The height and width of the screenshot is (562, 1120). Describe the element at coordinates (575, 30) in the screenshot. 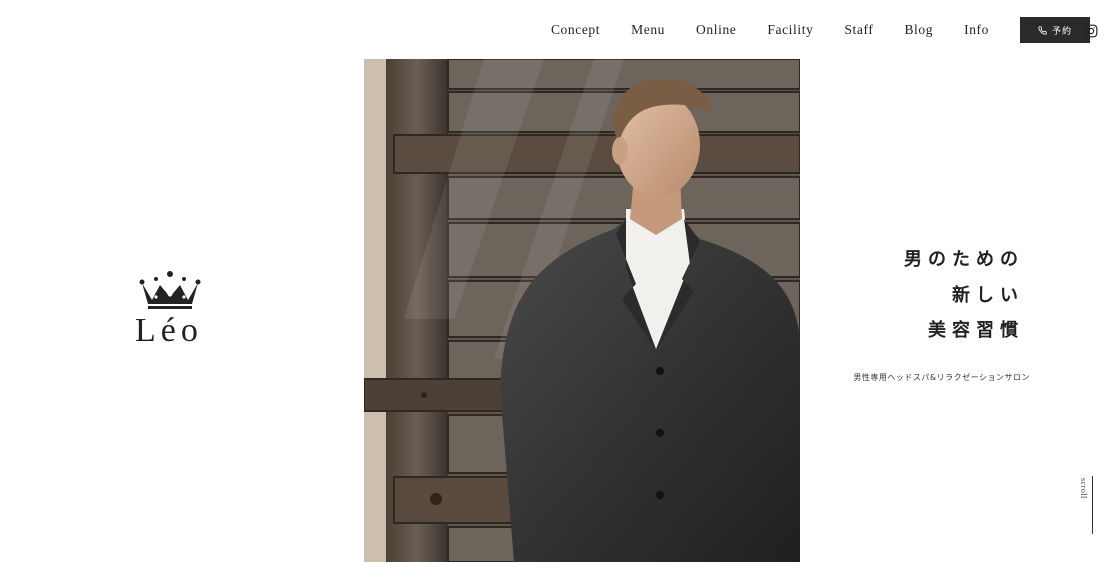

I see `nav-item-concept: Concept` at that location.